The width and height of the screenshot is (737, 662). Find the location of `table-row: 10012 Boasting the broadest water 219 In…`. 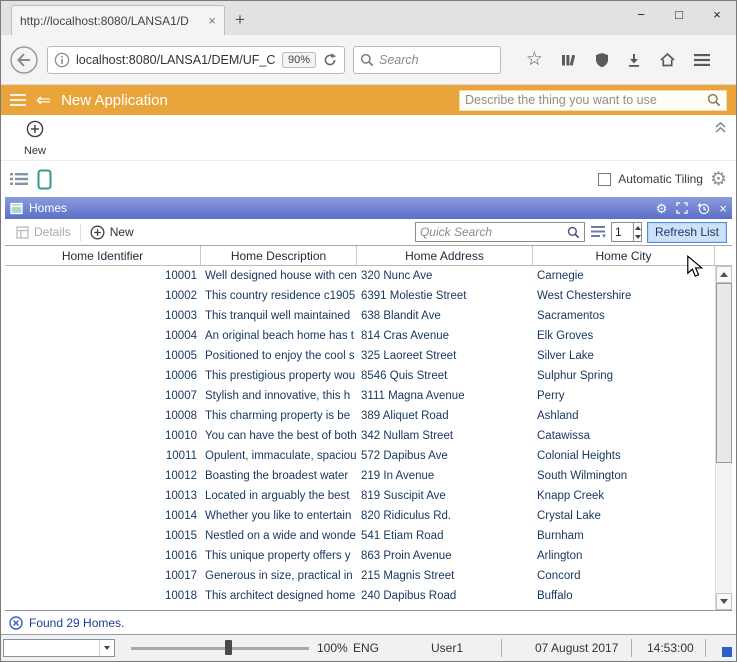

table-row: 10012 Boasting the broadest water 219 In… is located at coordinates (360, 476).